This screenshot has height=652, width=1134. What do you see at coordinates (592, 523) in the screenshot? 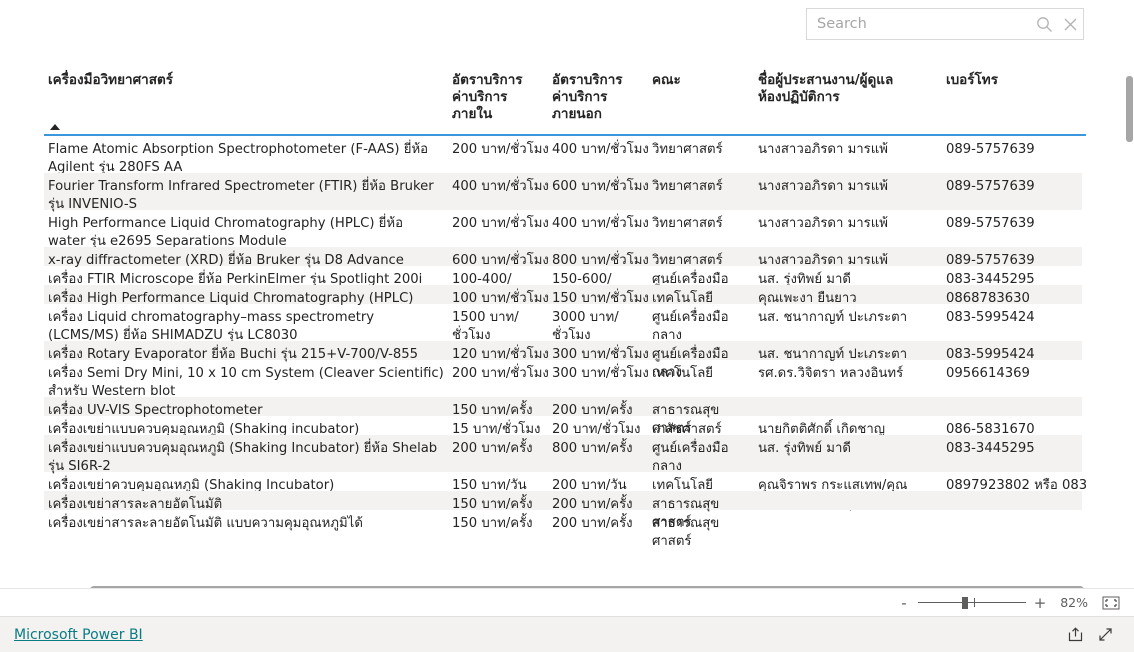
I see `cell-rate-external: 200 บาท/ครั้ง` at bounding box center [592, 523].